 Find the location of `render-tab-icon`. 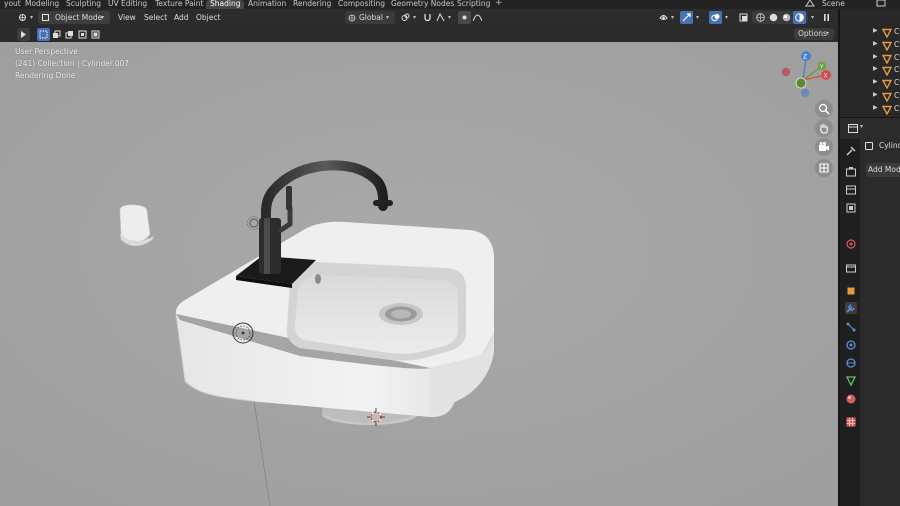

render-tab-icon is located at coordinates (851, 172).